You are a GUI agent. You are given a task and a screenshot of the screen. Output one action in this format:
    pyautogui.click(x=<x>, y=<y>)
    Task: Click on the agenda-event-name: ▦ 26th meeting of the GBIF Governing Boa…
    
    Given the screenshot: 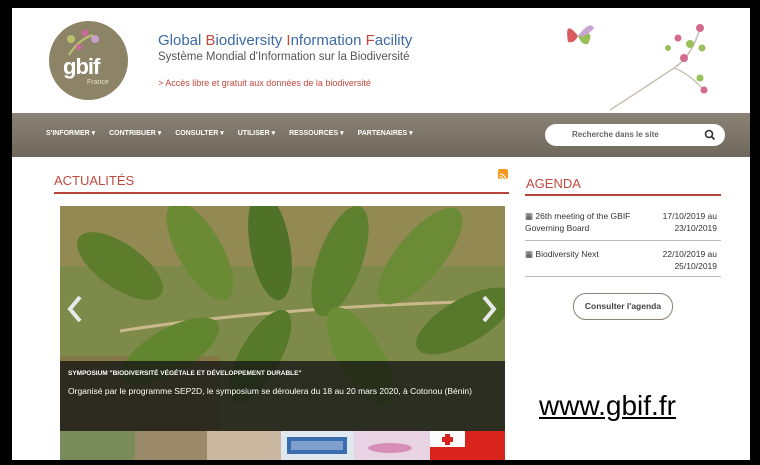 What is the action you would take?
    pyautogui.click(x=580, y=222)
    